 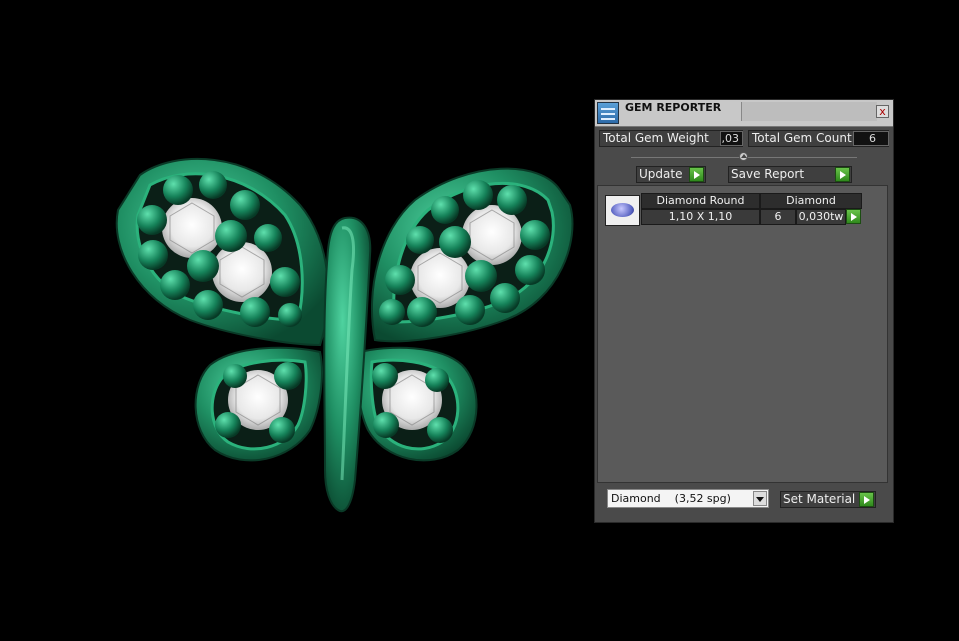 What do you see at coordinates (696, 174) in the screenshot?
I see `update-go-icon` at bounding box center [696, 174].